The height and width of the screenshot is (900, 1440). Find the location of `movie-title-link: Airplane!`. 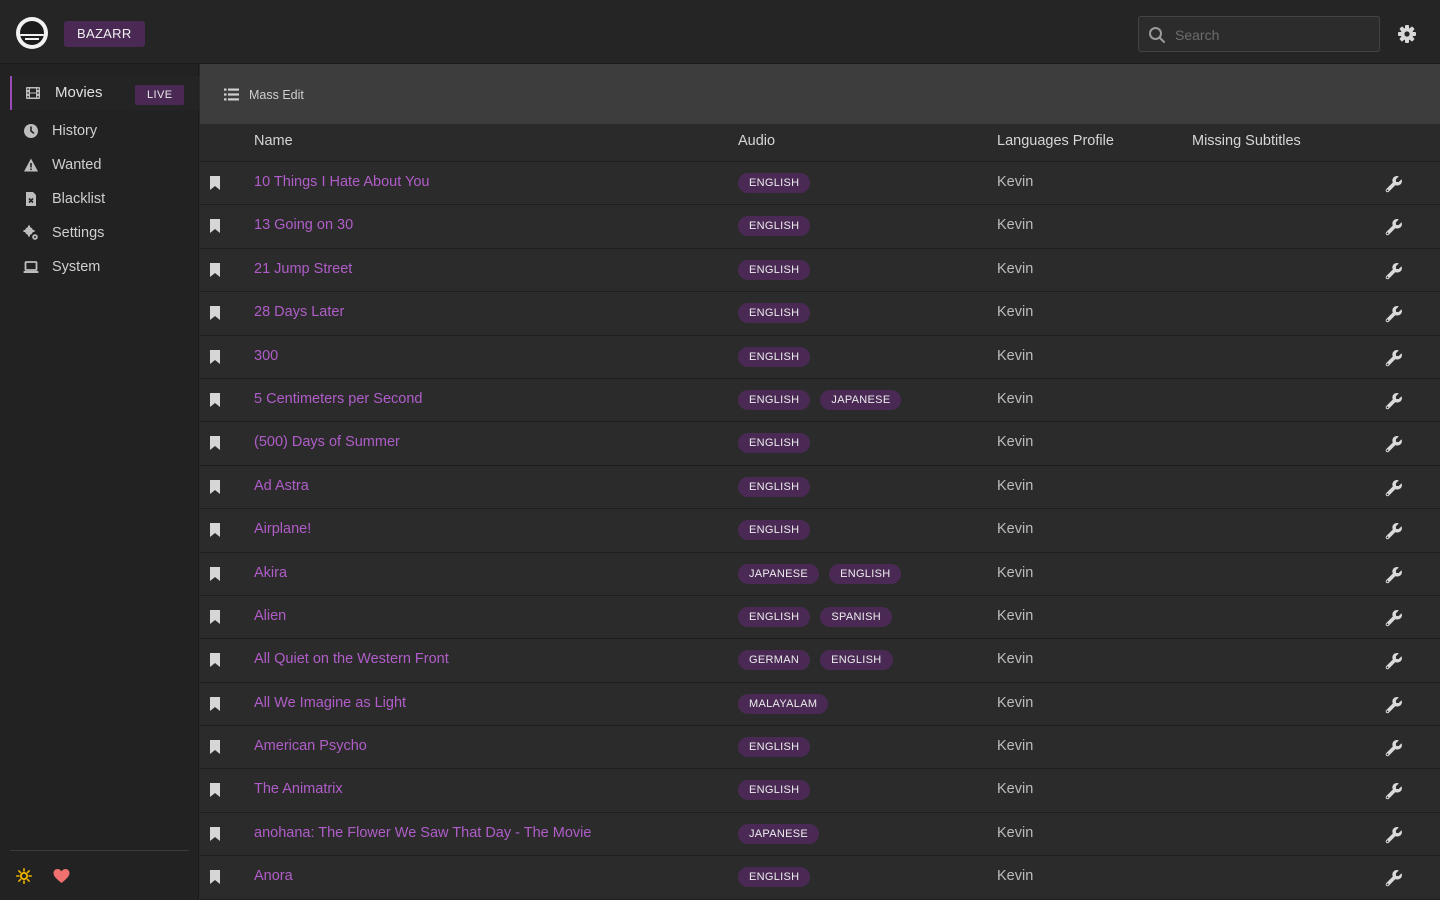

movie-title-link: Airplane! is located at coordinates (282, 529).